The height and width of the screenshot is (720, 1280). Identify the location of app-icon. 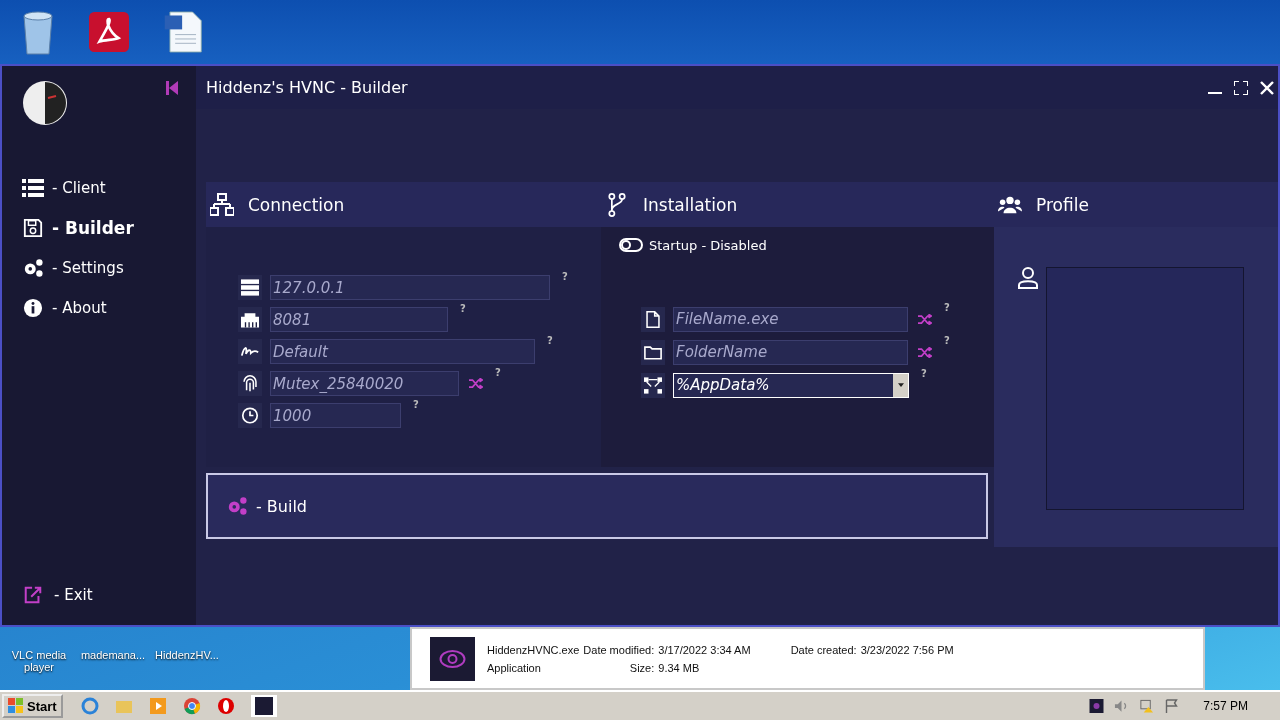
(452, 658).